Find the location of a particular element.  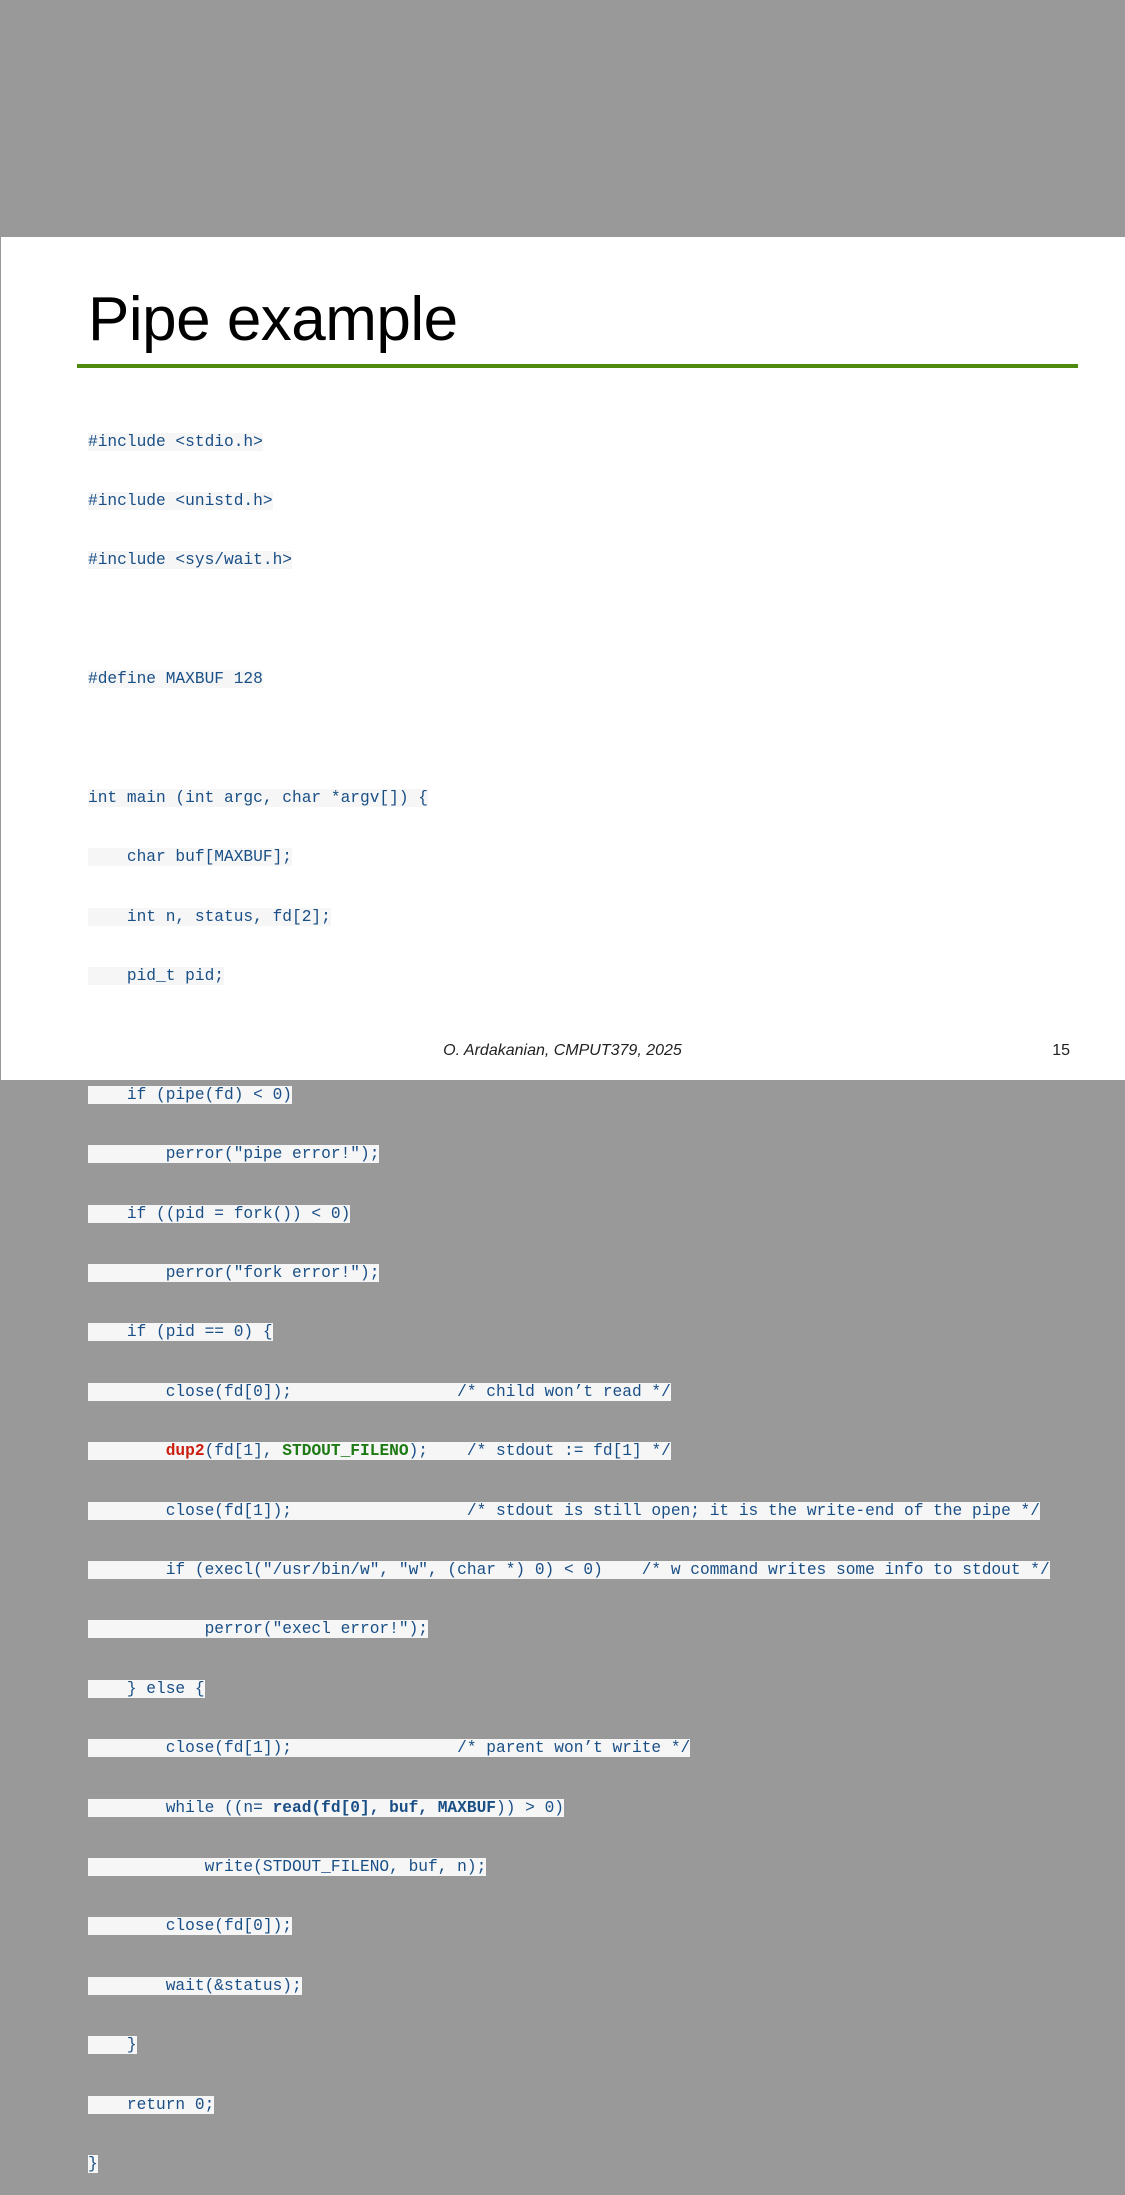

slide-title: Pipe example is located at coordinates (273, 319).